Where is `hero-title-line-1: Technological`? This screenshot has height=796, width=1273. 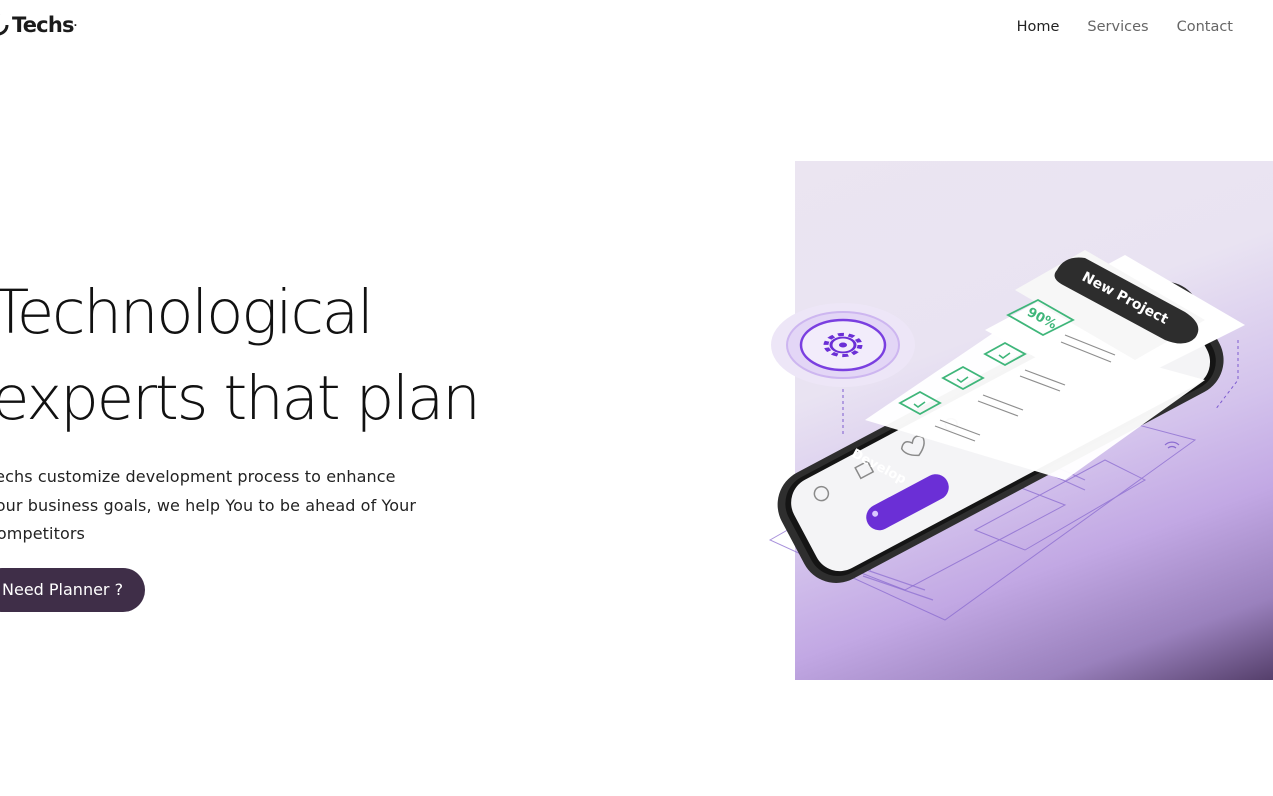 hero-title-line-1: Technological is located at coordinates (187, 312).